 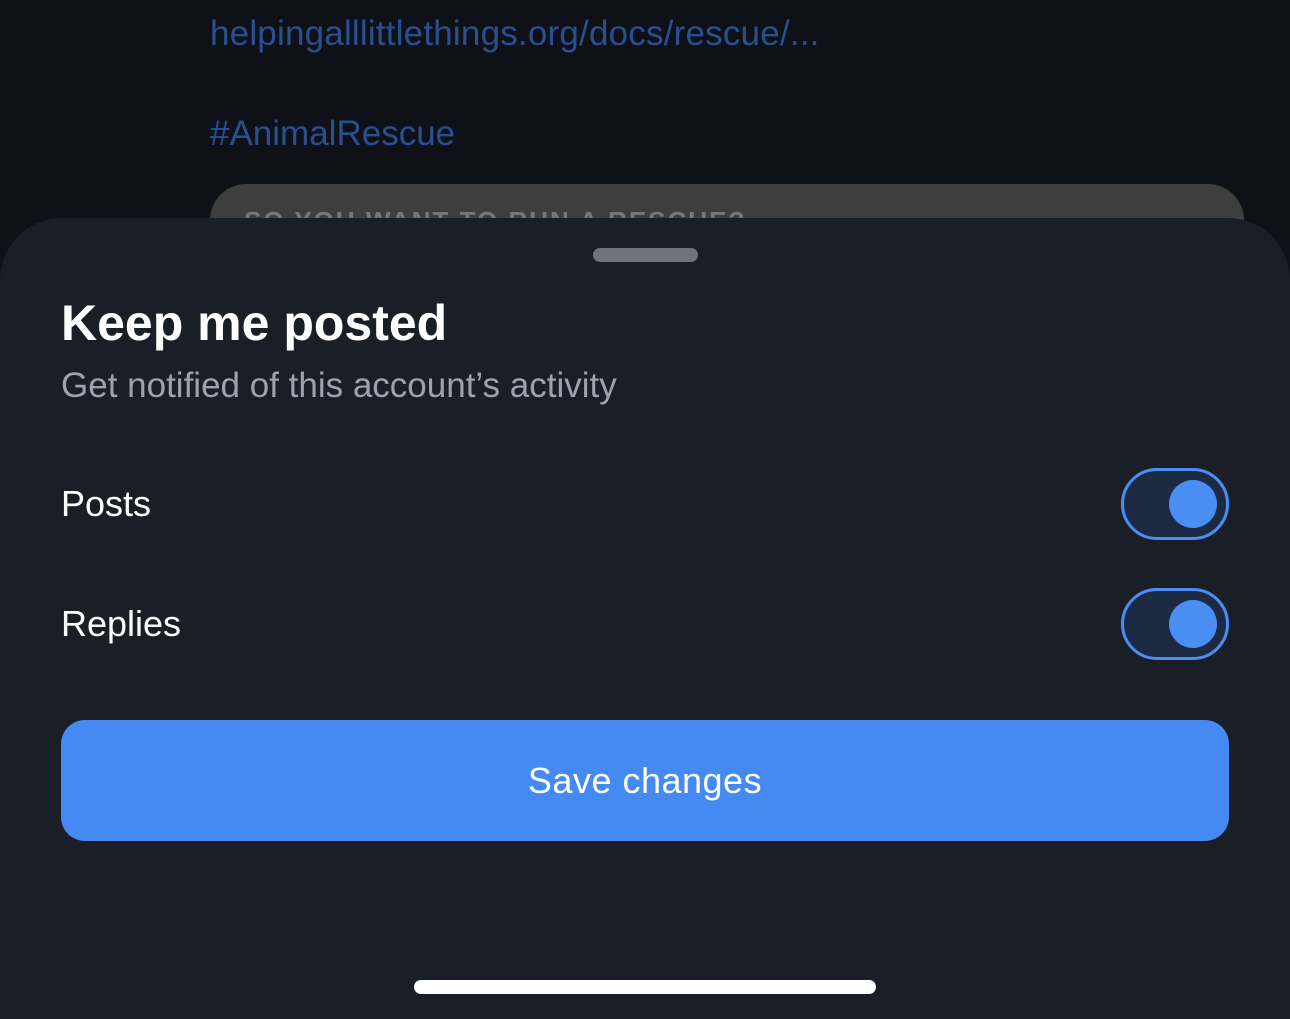 I want to click on replies-toggle, so click(x=1175, y=624).